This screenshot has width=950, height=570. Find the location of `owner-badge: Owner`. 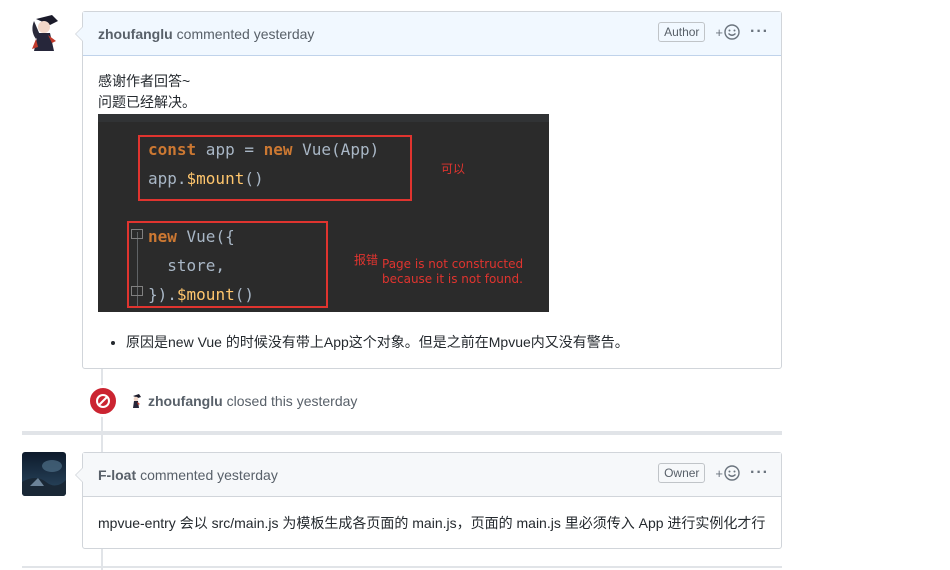

owner-badge: Owner is located at coordinates (682, 473).